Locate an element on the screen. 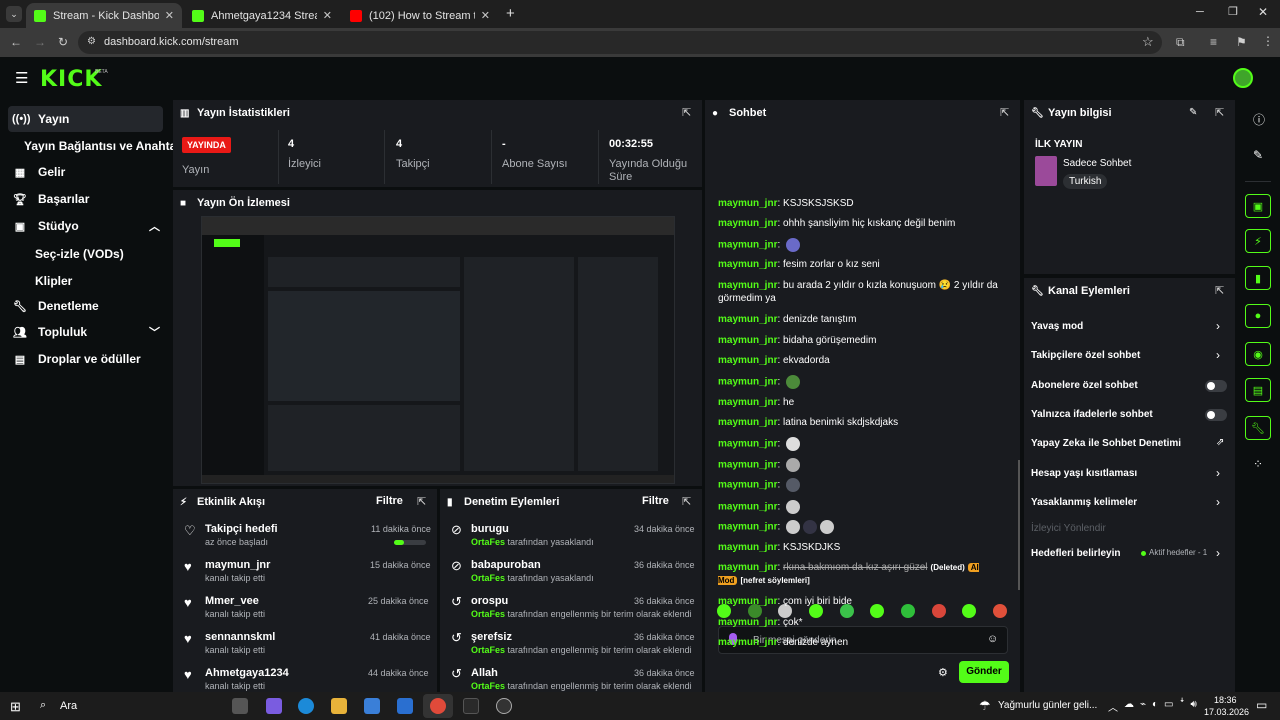 Image resolution: width=1280 pixels, height=720 pixels. rail-document-icon: ▮ is located at coordinates (1258, 278).